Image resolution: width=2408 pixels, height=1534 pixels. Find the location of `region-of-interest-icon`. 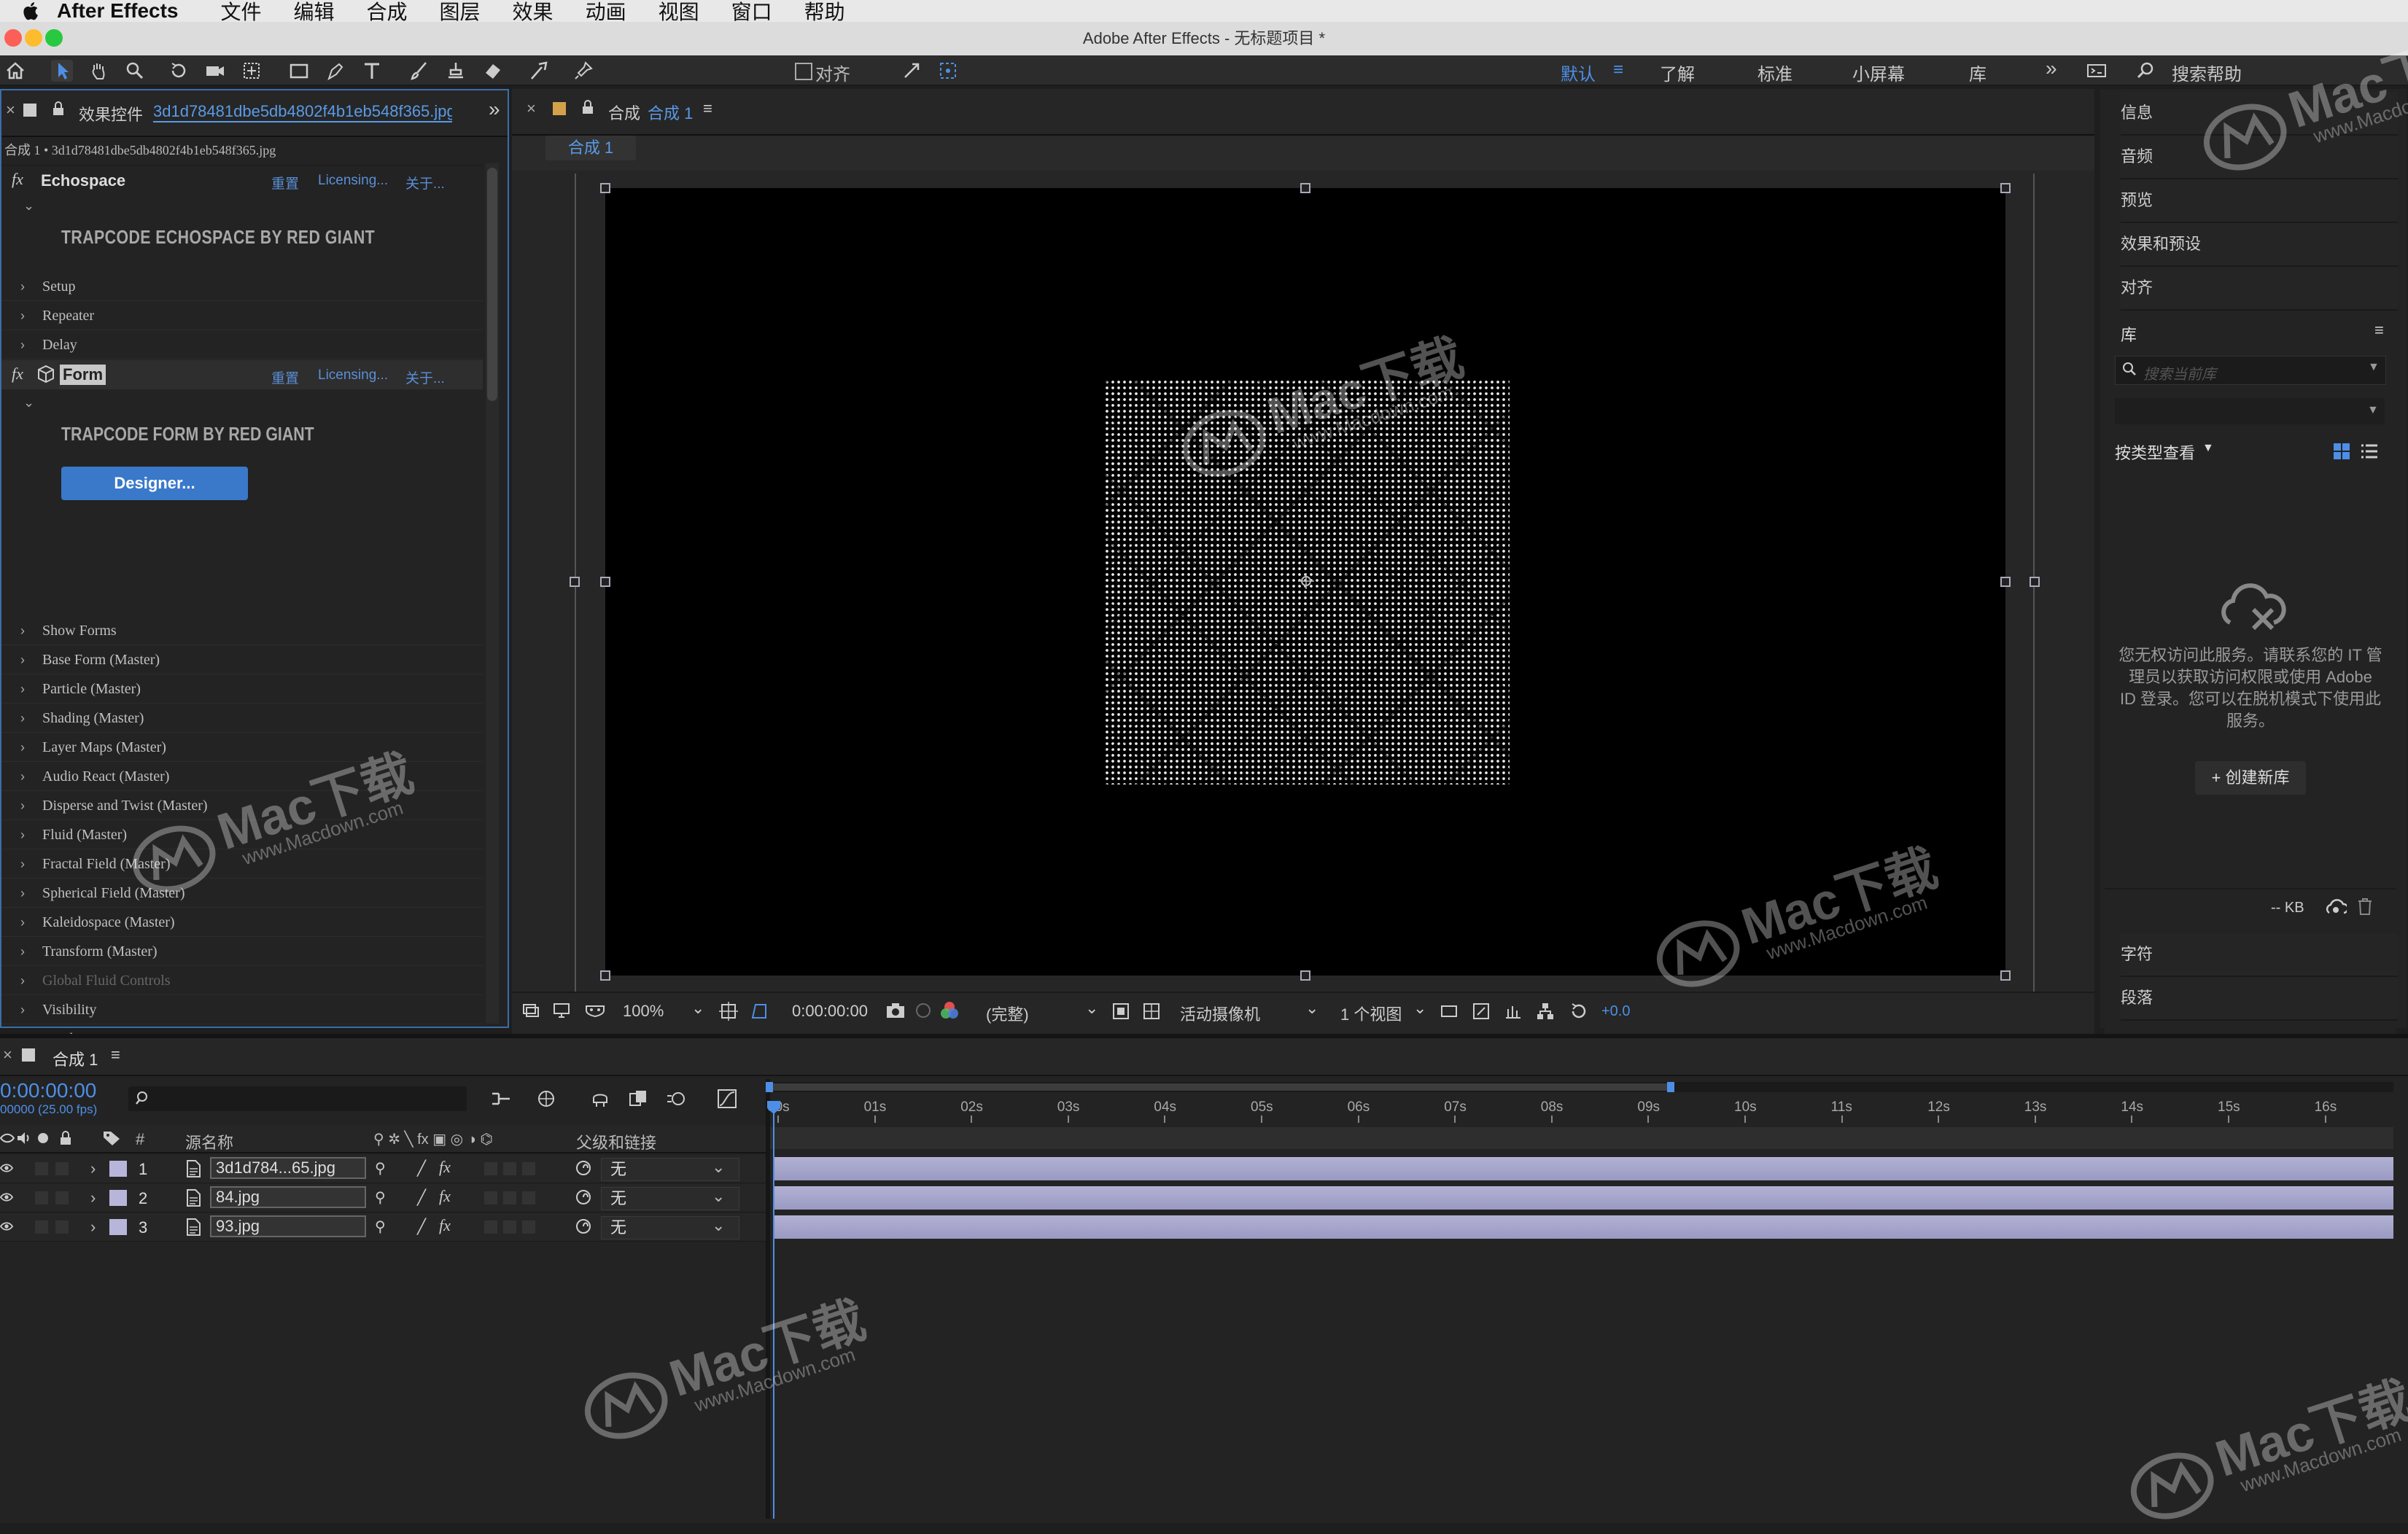

region-of-interest-icon is located at coordinates (759, 1011).